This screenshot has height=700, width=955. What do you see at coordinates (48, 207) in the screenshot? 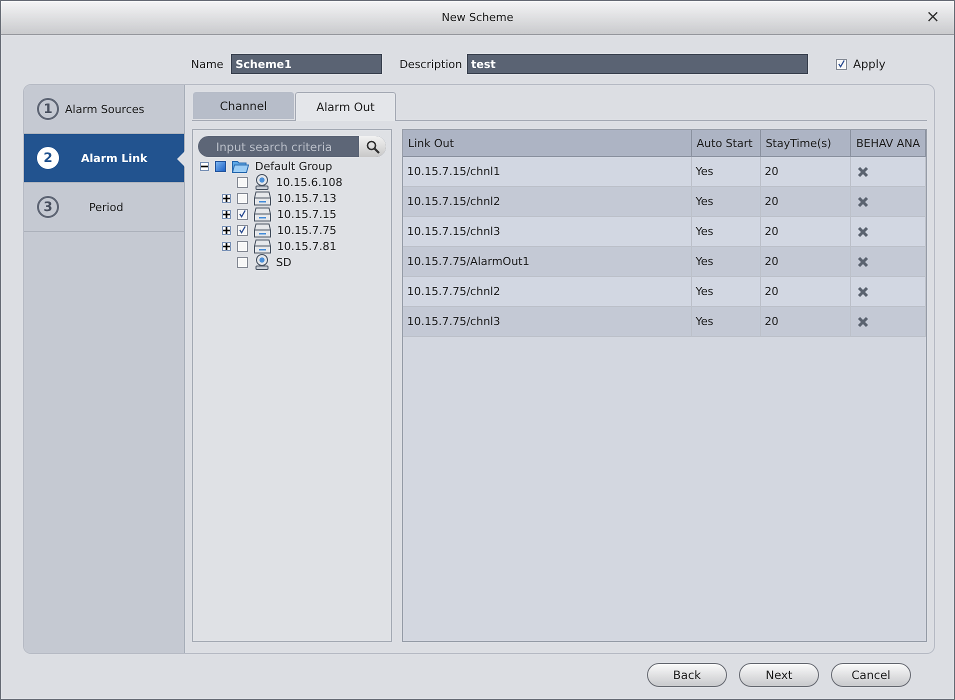
I see `step-number: 3` at bounding box center [48, 207].